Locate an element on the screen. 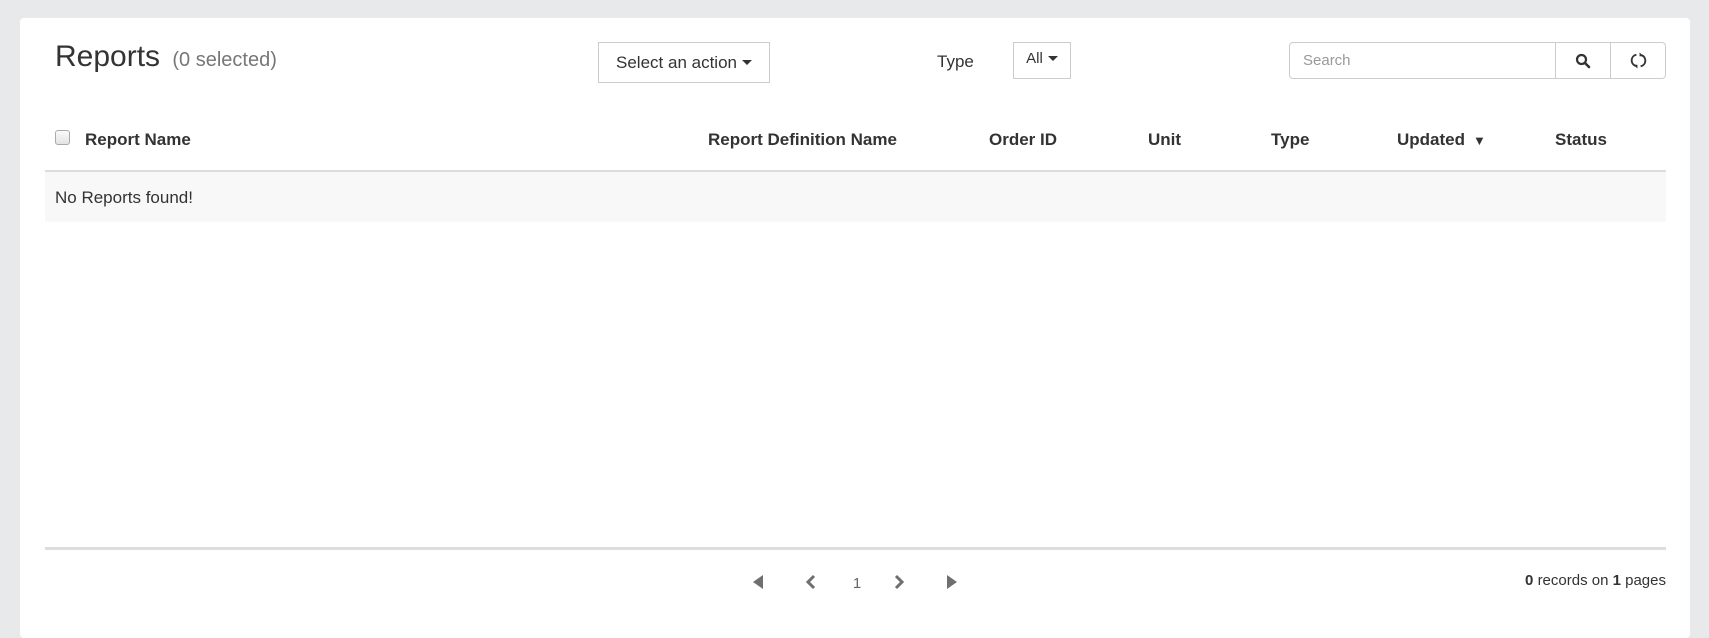  refresh-button is located at coordinates (1638, 60).